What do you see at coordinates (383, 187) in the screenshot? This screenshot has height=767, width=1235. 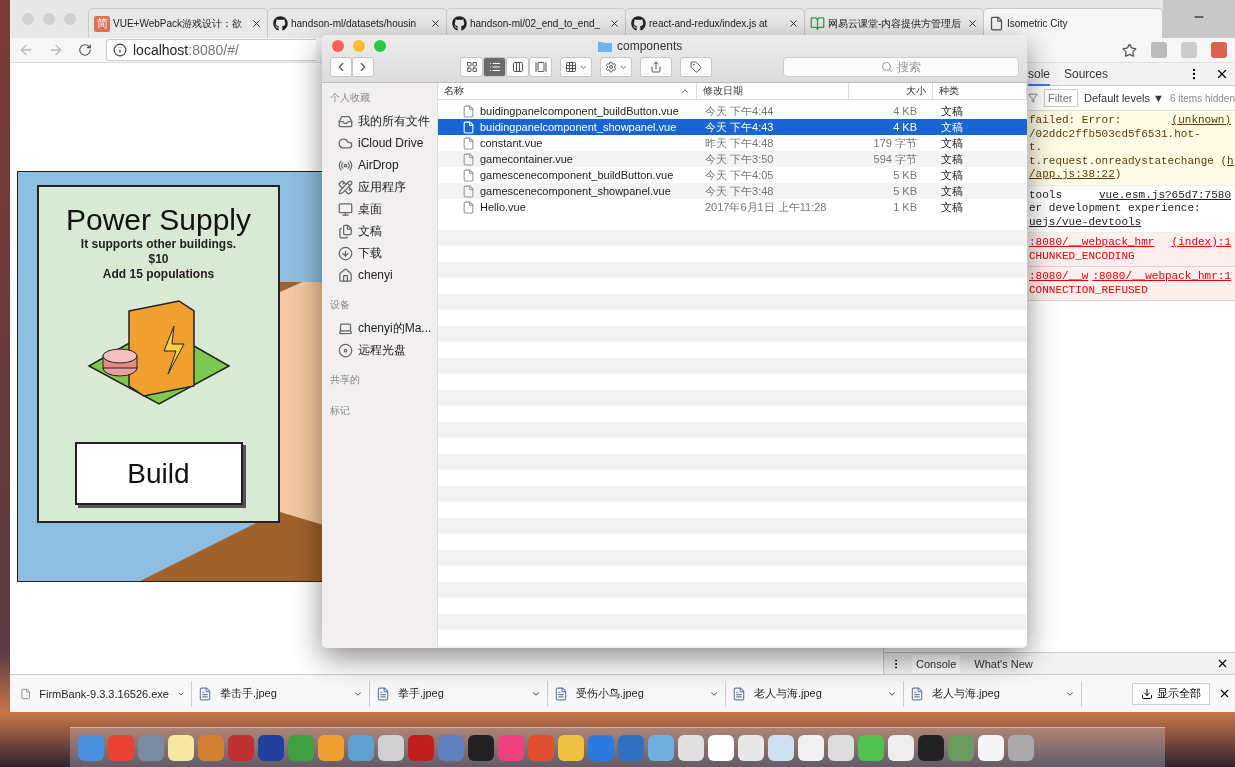 I see `sidebar-item: 应用程序` at bounding box center [383, 187].